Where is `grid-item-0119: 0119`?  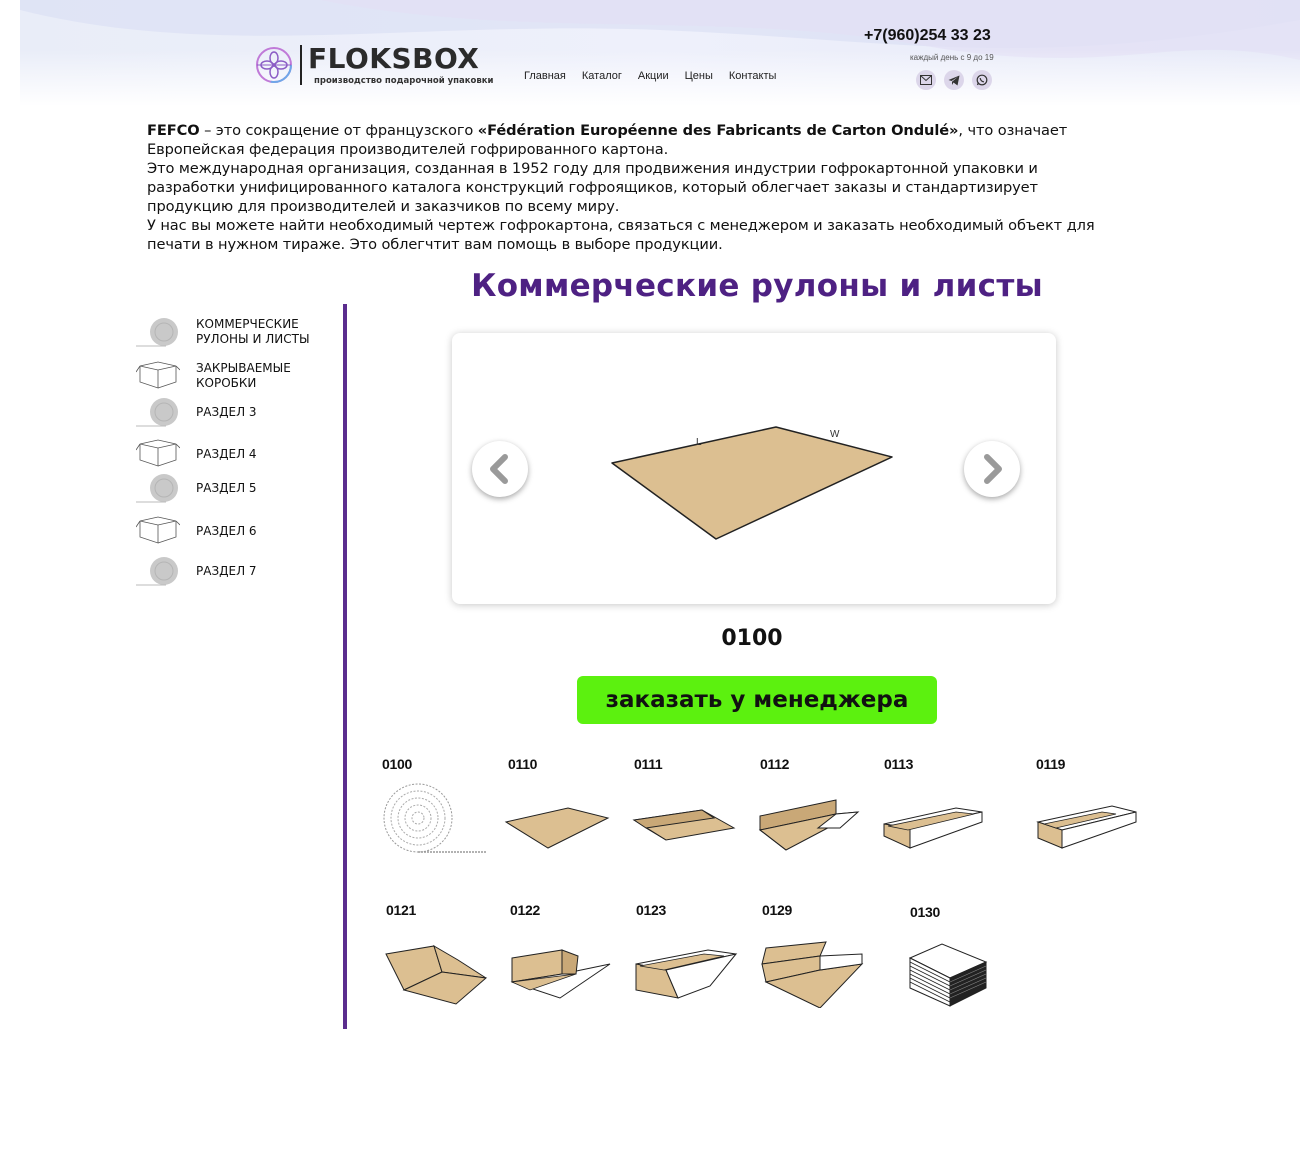
grid-item-0119: 0119 is located at coordinates (1087, 816).